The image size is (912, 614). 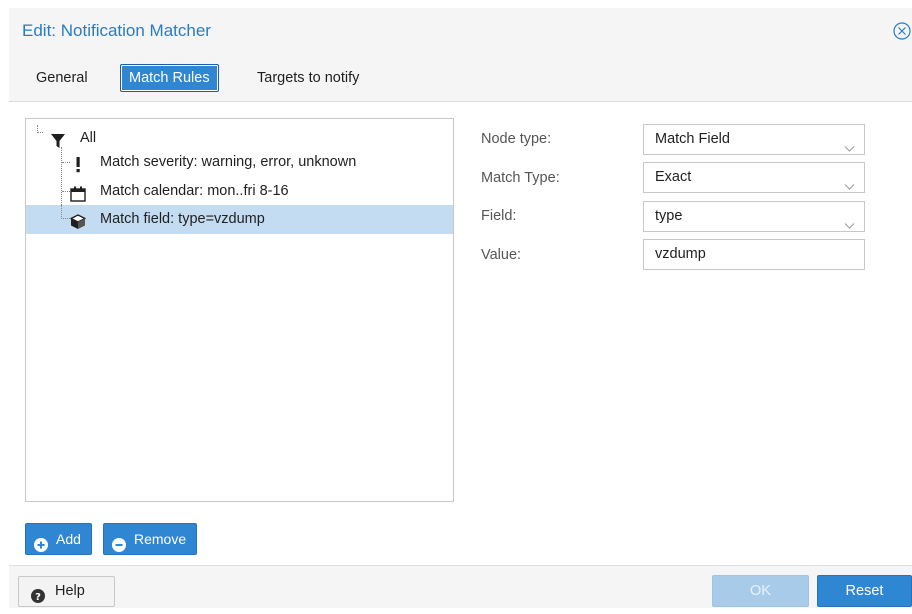 What do you see at coordinates (228, 162) in the screenshot?
I see `tree-row-label: Match severity: warning, error, unknown` at bounding box center [228, 162].